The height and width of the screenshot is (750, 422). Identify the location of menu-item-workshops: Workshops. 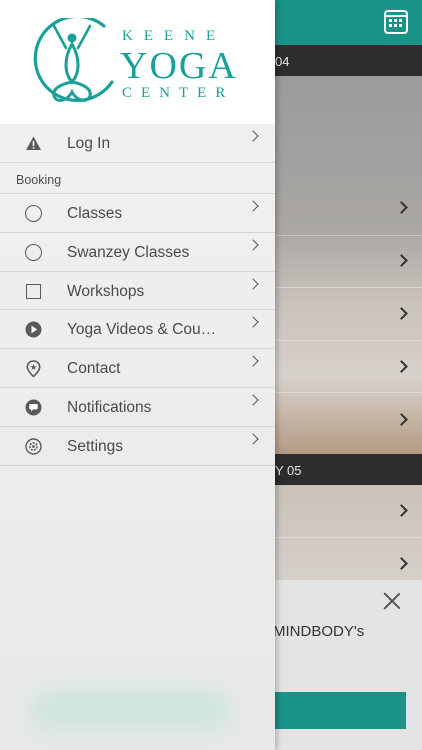
(137, 291).